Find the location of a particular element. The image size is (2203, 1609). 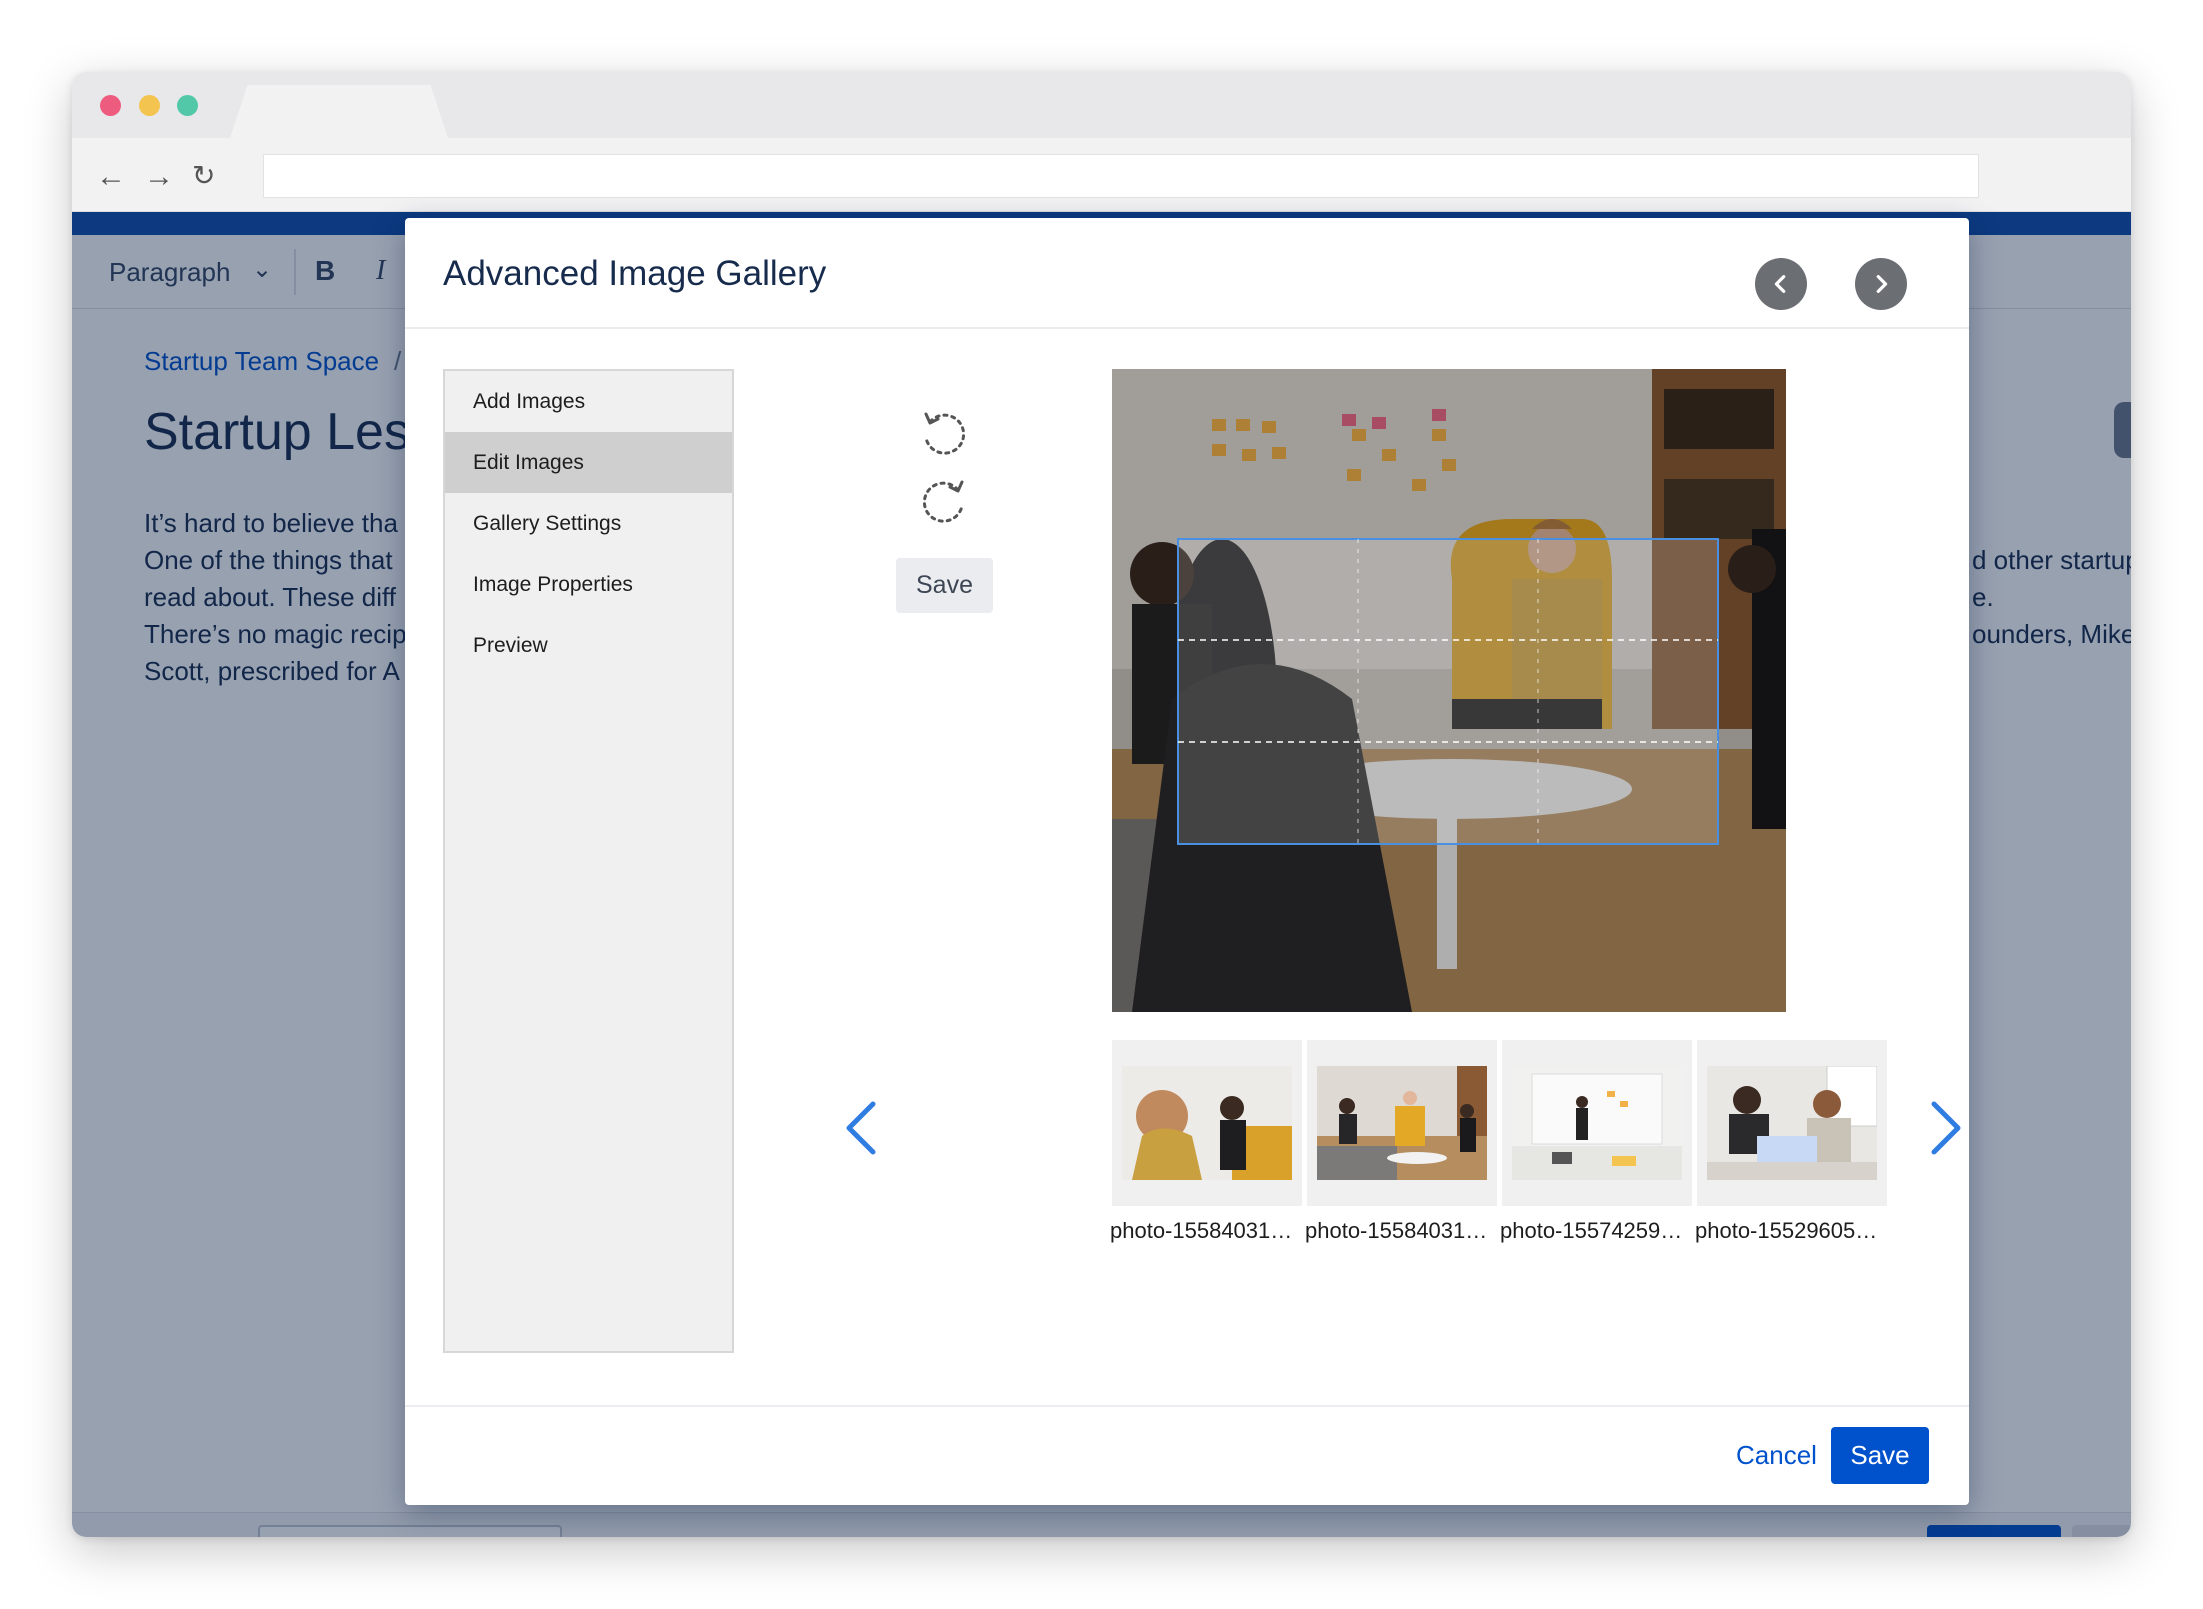

chevron-right-icon is located at coordinates (1882, 284).